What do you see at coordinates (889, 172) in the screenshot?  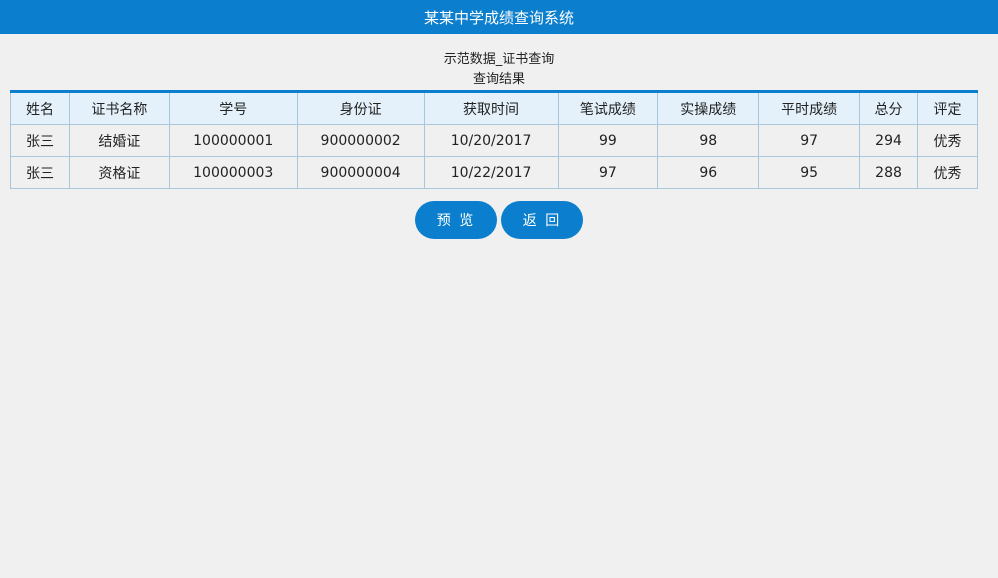 I see `cell-total: 288` at bounding box center [889, 172].